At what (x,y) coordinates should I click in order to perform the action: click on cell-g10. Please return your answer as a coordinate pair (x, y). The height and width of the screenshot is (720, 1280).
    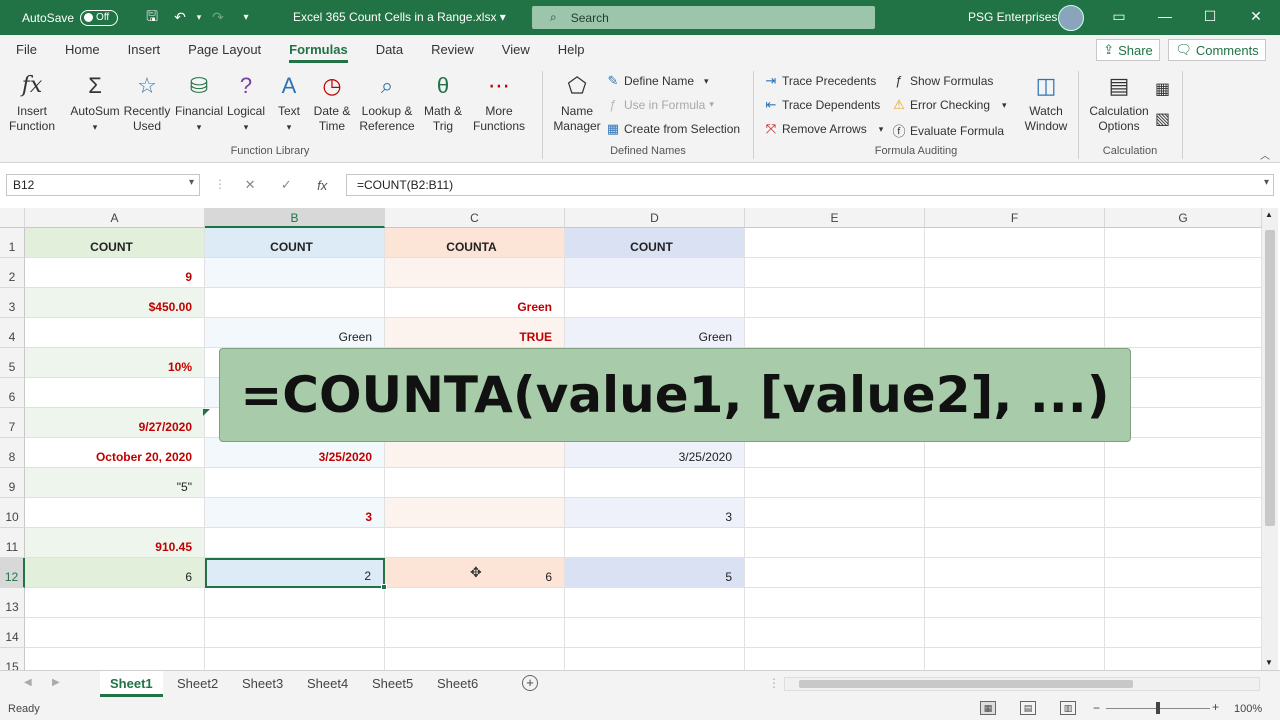
    Looking at the image, I should click on (1183, 513).